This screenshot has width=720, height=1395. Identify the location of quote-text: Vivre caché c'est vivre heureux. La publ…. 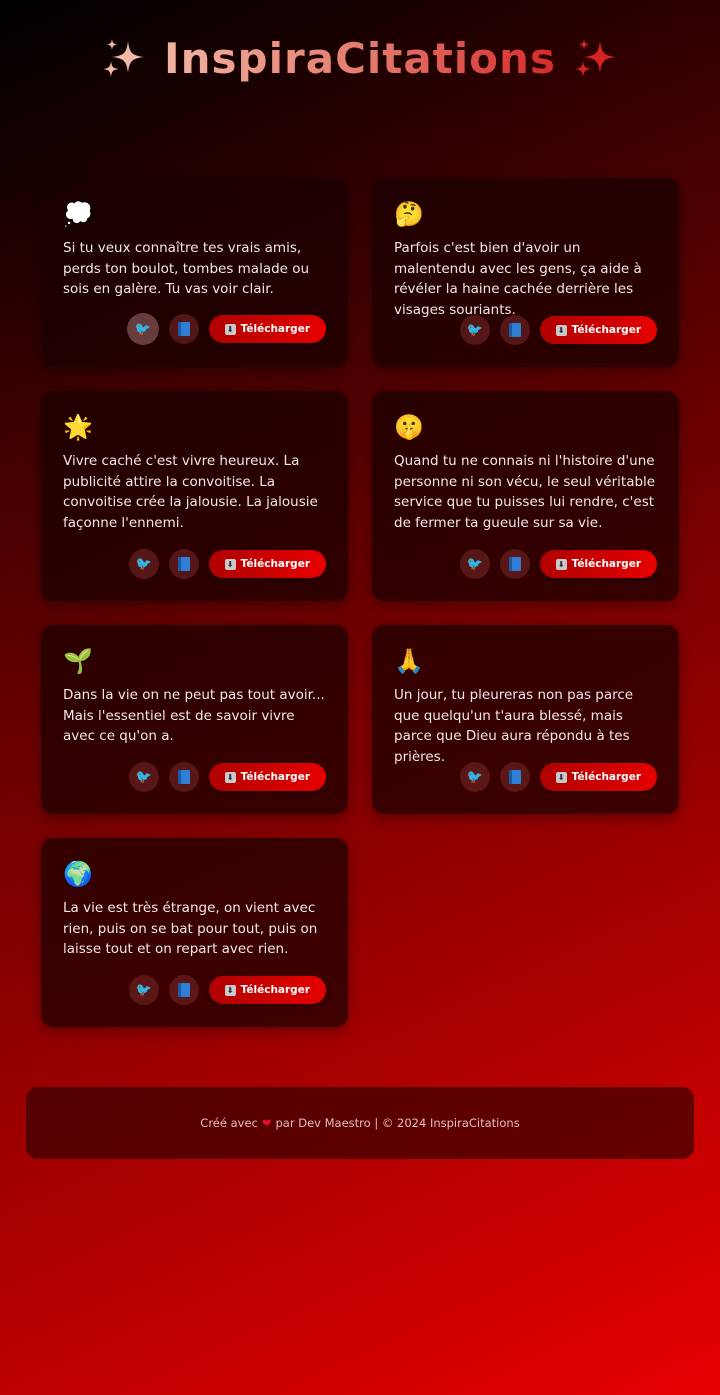
(190, 492).